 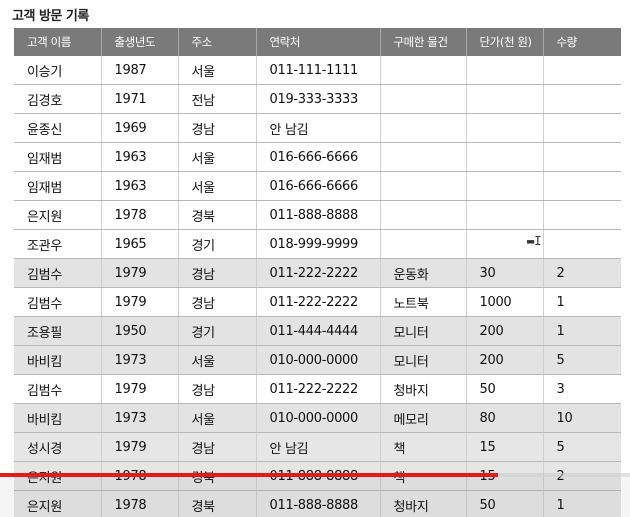 I want to click on cell-quantity: 10, so click(x=582, y=418).